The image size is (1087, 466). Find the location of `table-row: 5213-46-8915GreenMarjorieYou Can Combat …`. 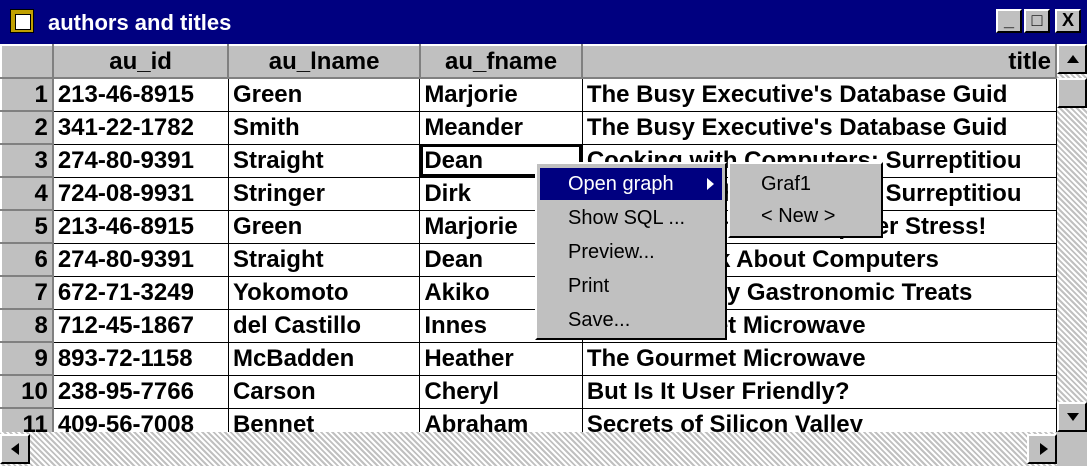

table-row: 5213-46-8915GreenMarjorieYou Can Combat … is located at coordinates (528, 226).